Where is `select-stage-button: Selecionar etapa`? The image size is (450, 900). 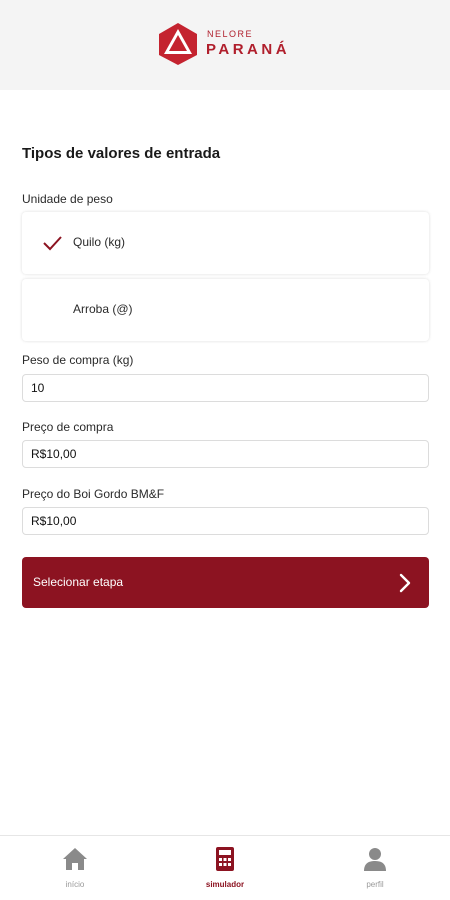
select-stage-button: Selecionar etapa is located at coordinates (225, 582).